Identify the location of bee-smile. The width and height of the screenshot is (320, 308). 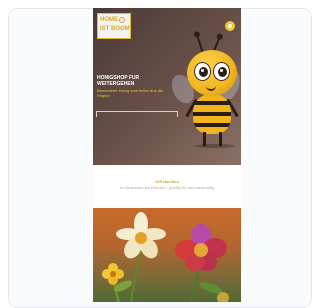
(211, 87).